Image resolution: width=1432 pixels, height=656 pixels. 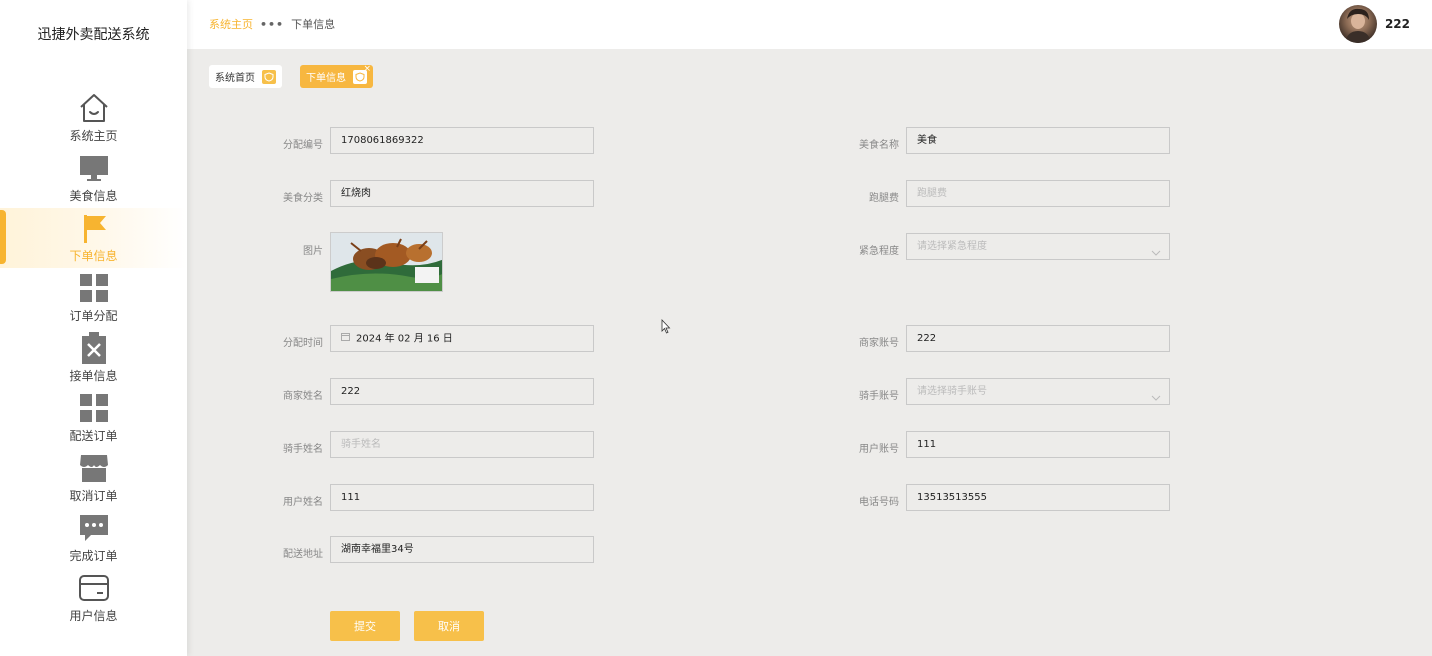 I want to click on dispatch-time-value: 2024 年 02 月 16 日, so click(x=404, y=339).